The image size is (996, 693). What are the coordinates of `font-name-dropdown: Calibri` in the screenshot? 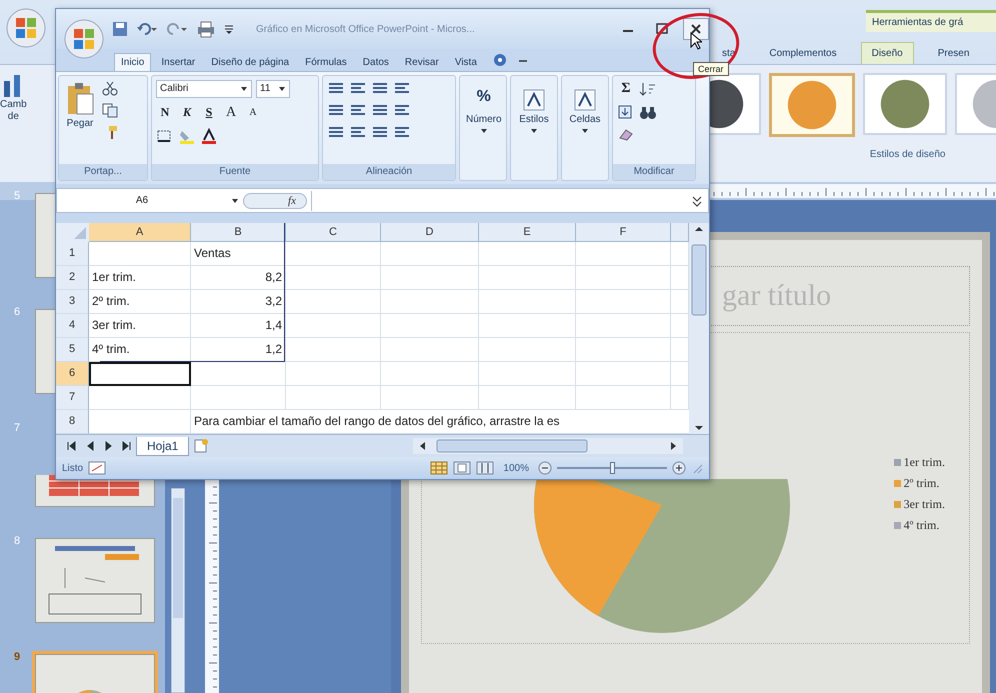 It's located at (204, 89).